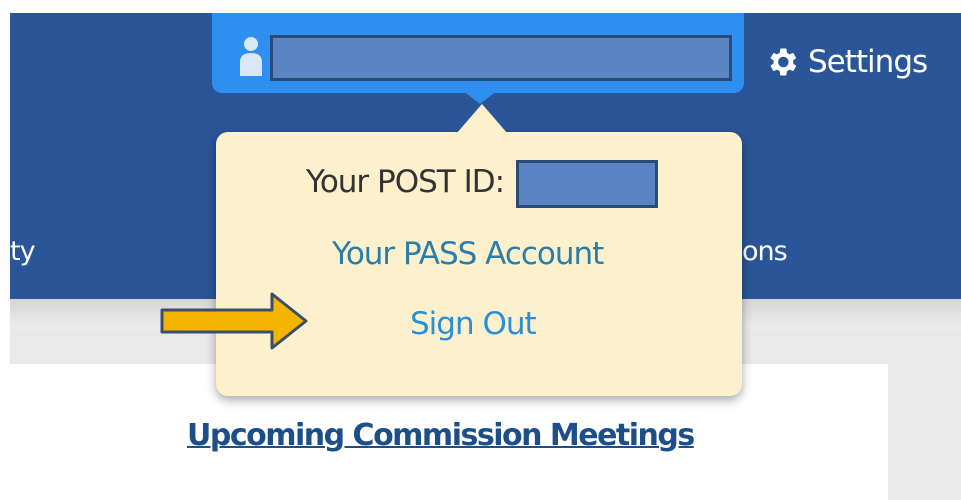  Describe the element at coordinates (783, 62) in the screenshot. I see `gear-icon` at that location.